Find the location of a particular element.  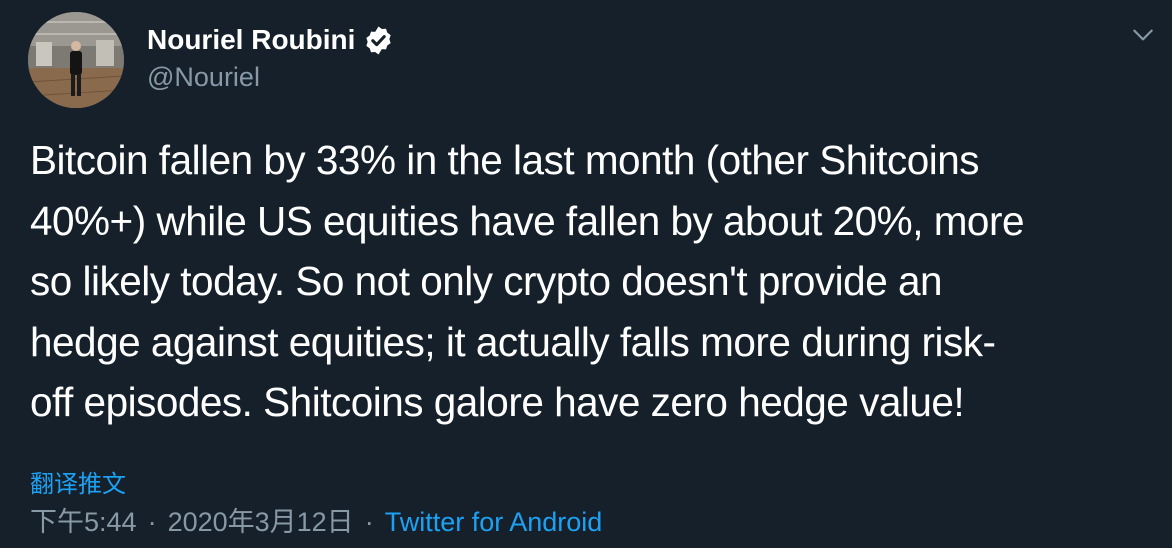

chevron-down-icon is located at coordinates (1143, 35).